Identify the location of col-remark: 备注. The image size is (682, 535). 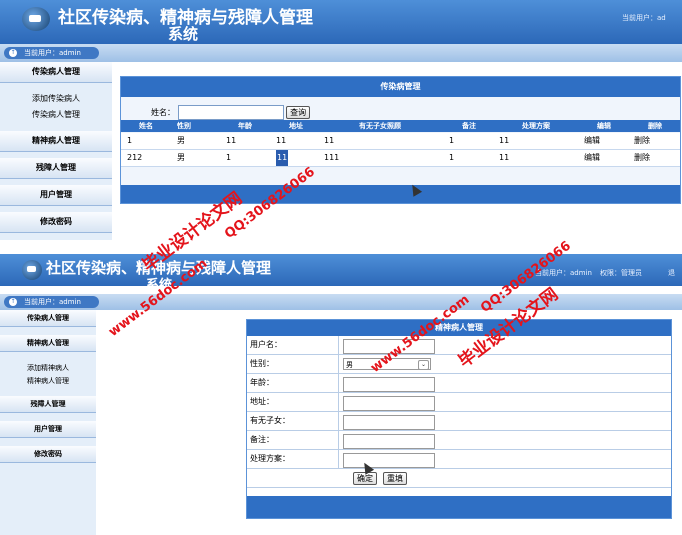
(469, 126).